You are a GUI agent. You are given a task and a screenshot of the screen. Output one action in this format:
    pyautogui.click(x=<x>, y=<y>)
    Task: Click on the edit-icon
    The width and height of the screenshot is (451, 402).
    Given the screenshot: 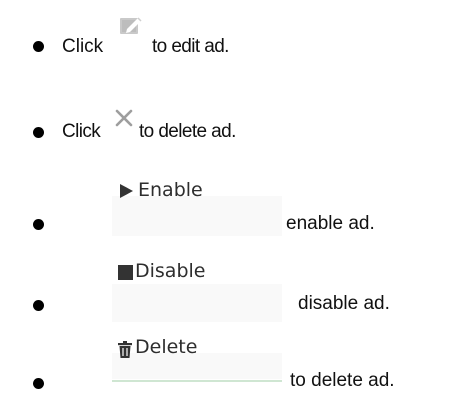 What is the action you would take?
    pyautogui.click(x=131, y=26)
    